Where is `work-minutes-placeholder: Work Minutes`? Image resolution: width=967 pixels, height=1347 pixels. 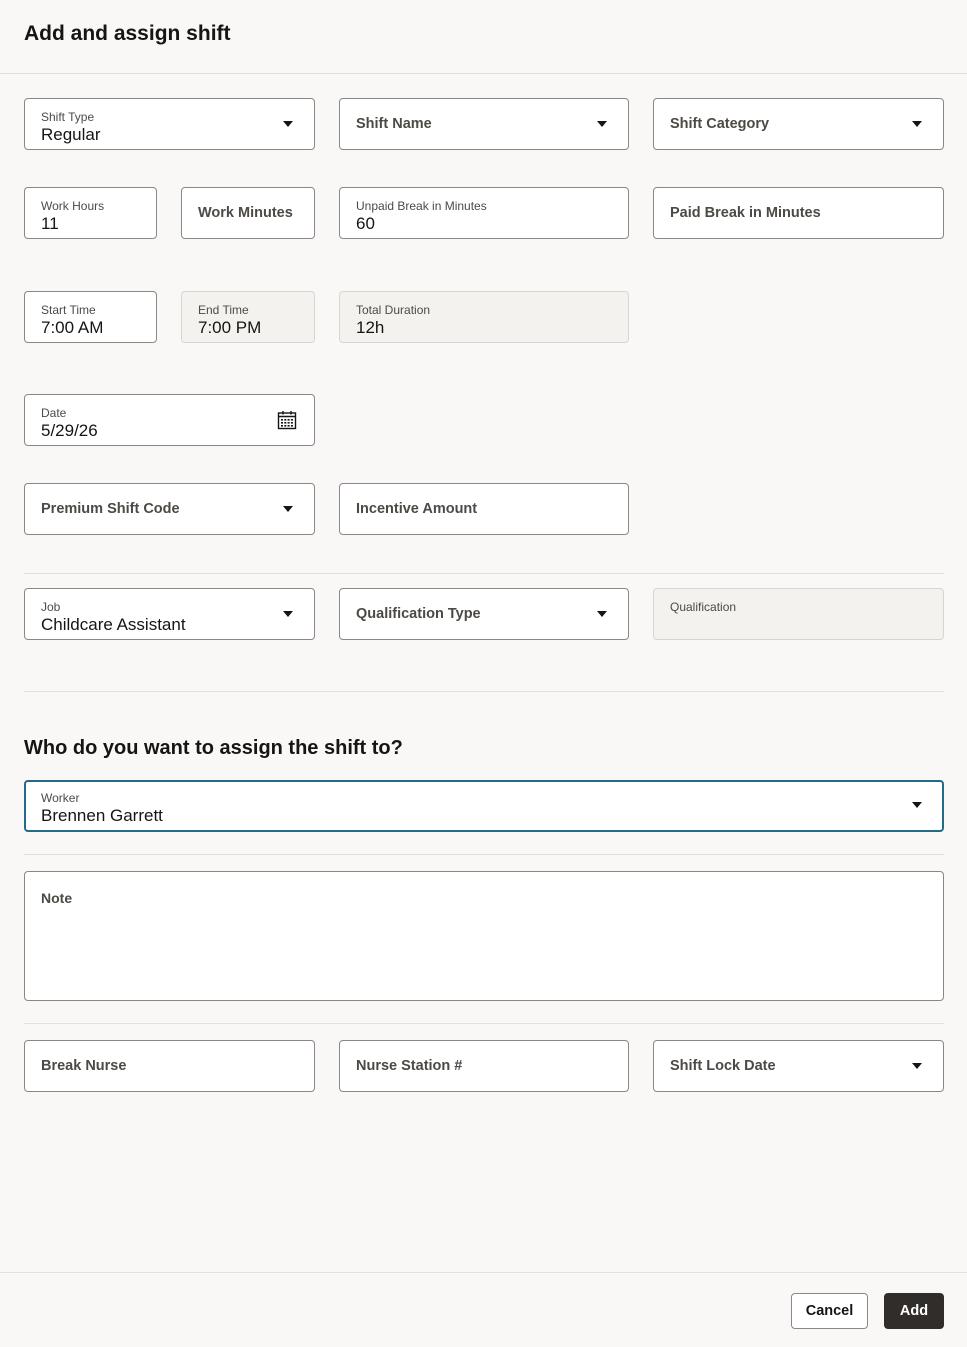 work-minutes-placeholder: Work Minutes is located at coordinates (245, 213).